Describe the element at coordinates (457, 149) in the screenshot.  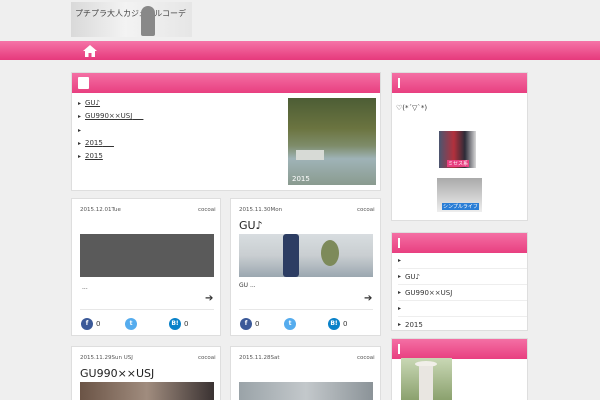
I see `banner-mrs: ミセス系` at that location.